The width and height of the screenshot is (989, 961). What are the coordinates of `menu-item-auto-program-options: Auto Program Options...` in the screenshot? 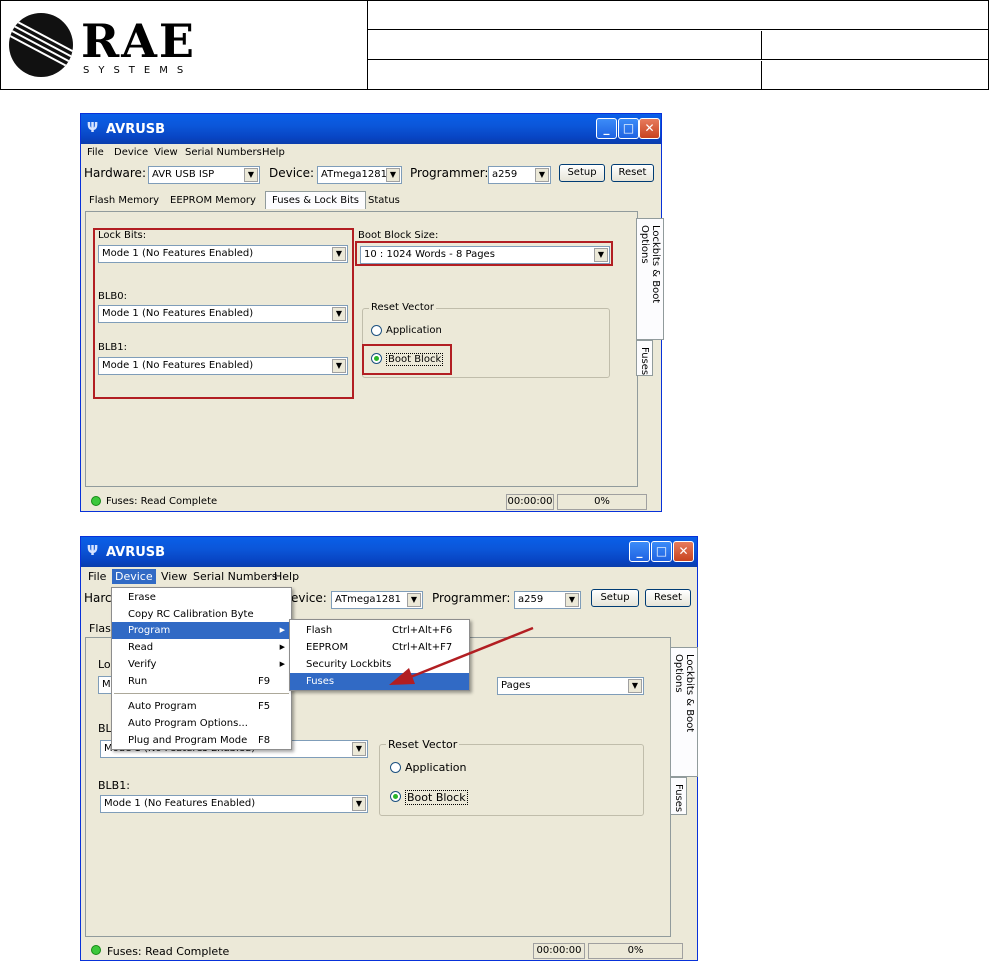 It's located at (201, 723).